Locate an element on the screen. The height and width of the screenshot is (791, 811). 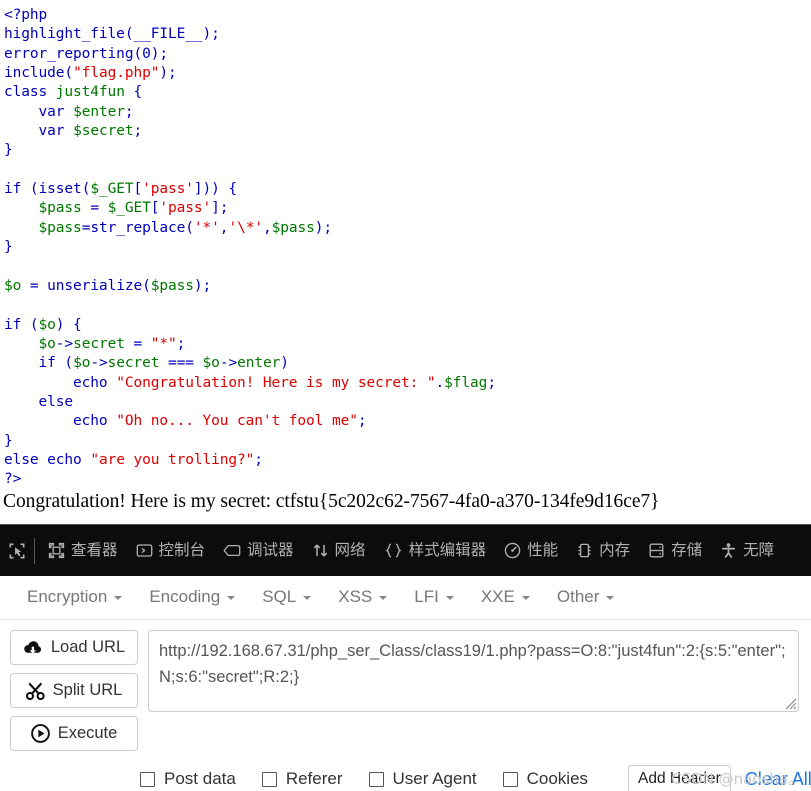
hackbar-menubar: Encryption Encoding SQL XSS LFI XXE Other is located at coordinates (405, 598).